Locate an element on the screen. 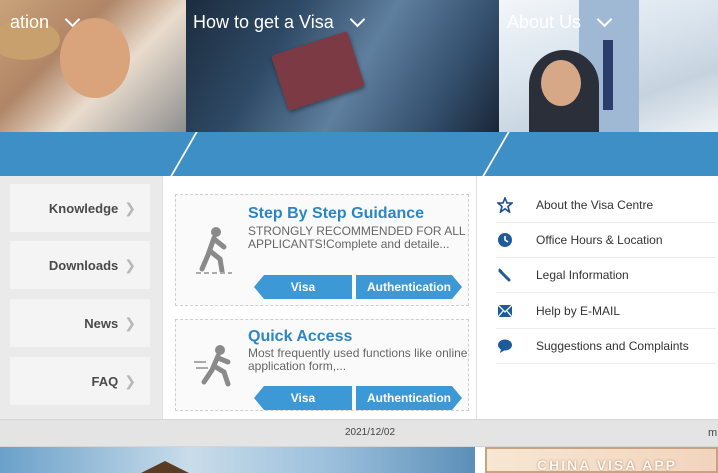 This screenshot has width=718, height=473. app-banner-text: CHINA VISA APP is located at coordinates (607, 465).